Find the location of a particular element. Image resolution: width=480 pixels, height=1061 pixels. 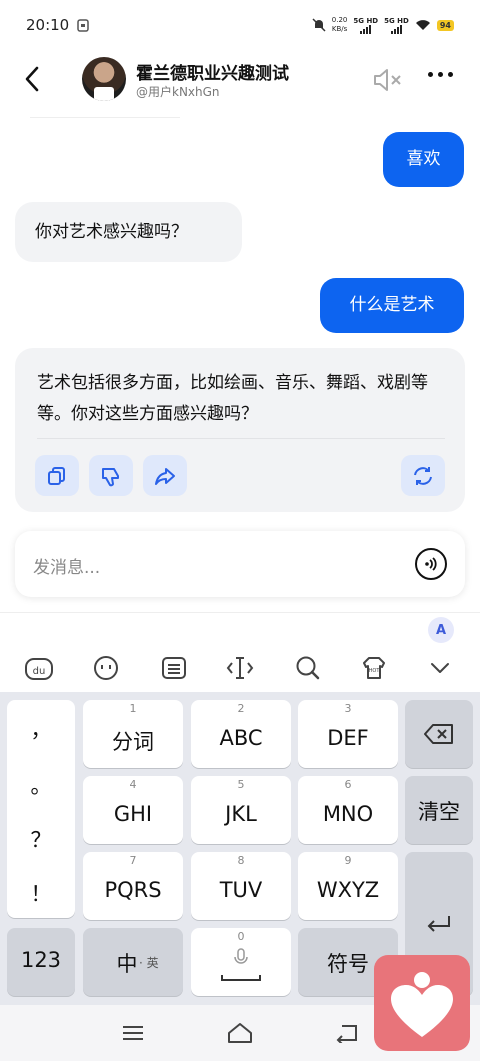

dislike-icon is located at coordinates (110, 476).